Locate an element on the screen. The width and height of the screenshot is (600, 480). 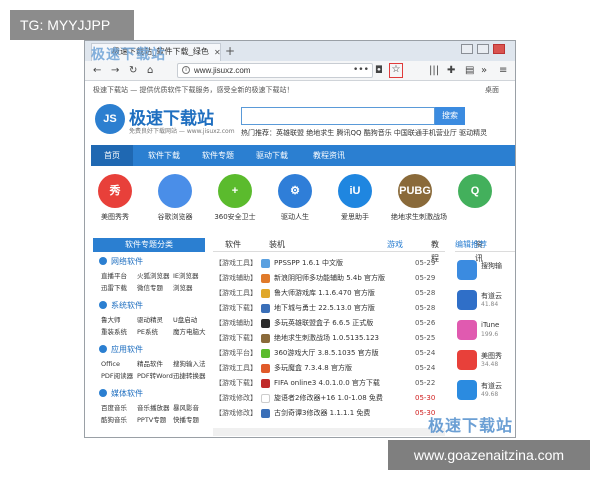
sidebar-link: 百度音乐 is located at coordinates (119, 407).